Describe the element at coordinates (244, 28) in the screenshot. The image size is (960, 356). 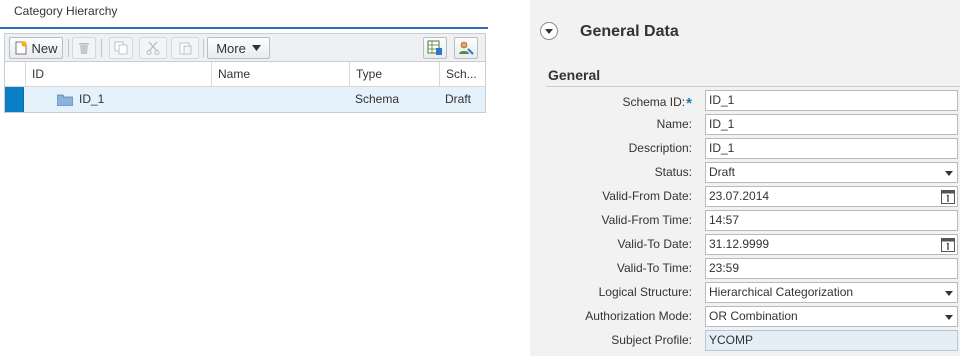
I see `title-rule` at that location.